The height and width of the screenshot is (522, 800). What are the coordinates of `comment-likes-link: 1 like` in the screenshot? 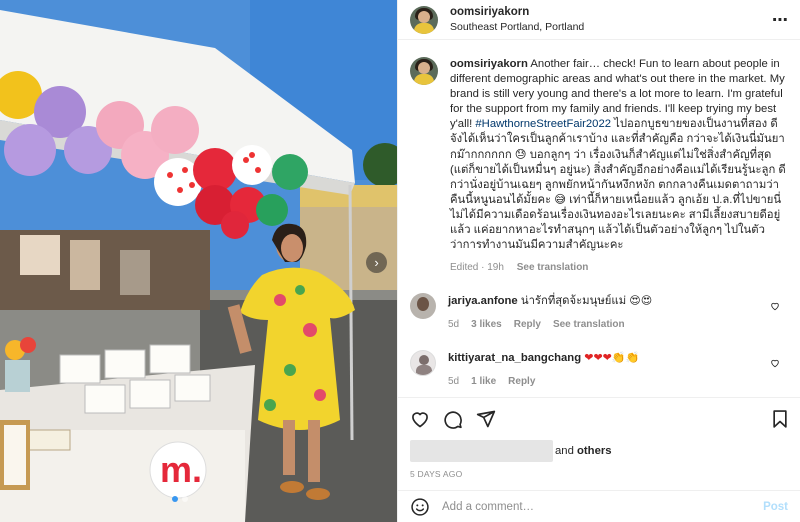 It's located at (483, 381).